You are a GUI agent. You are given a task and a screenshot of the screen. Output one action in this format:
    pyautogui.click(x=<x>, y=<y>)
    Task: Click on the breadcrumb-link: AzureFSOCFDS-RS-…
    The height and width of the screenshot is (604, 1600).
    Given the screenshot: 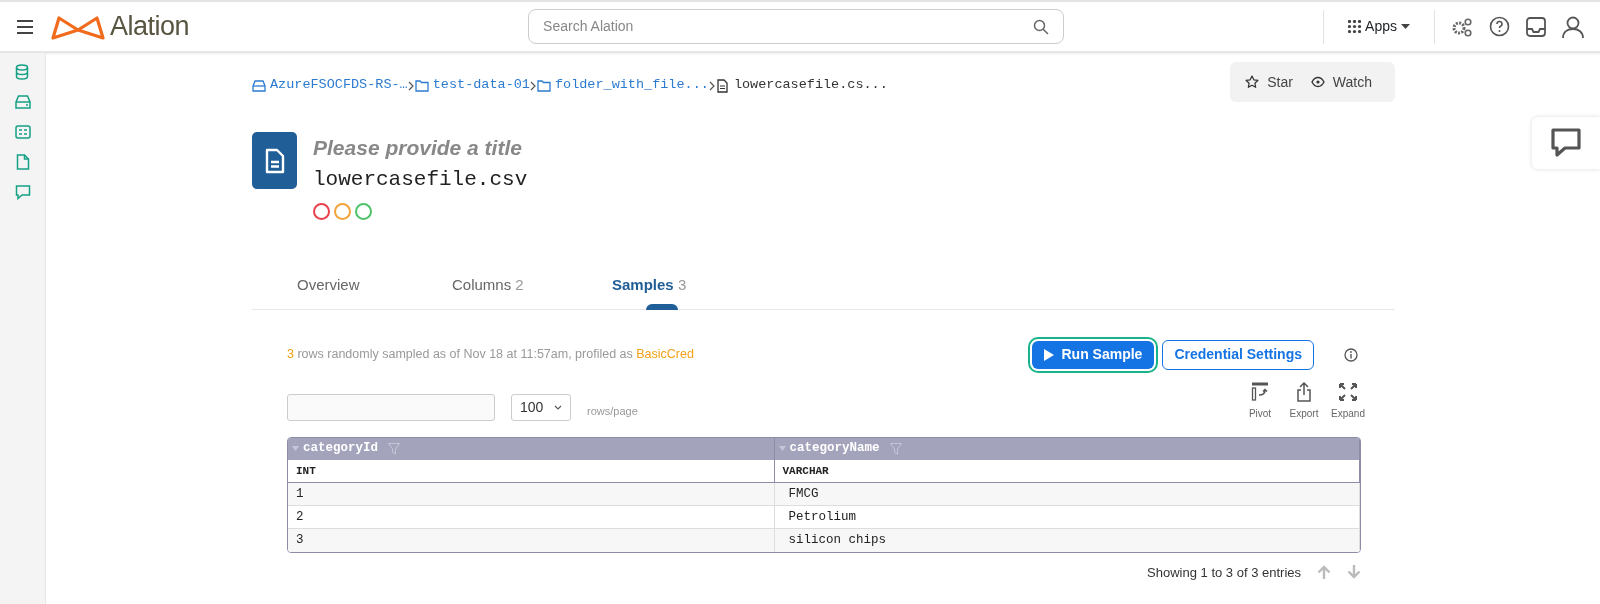 What is the action you would take?
    pyautogui.click(x=330, y=85)
    